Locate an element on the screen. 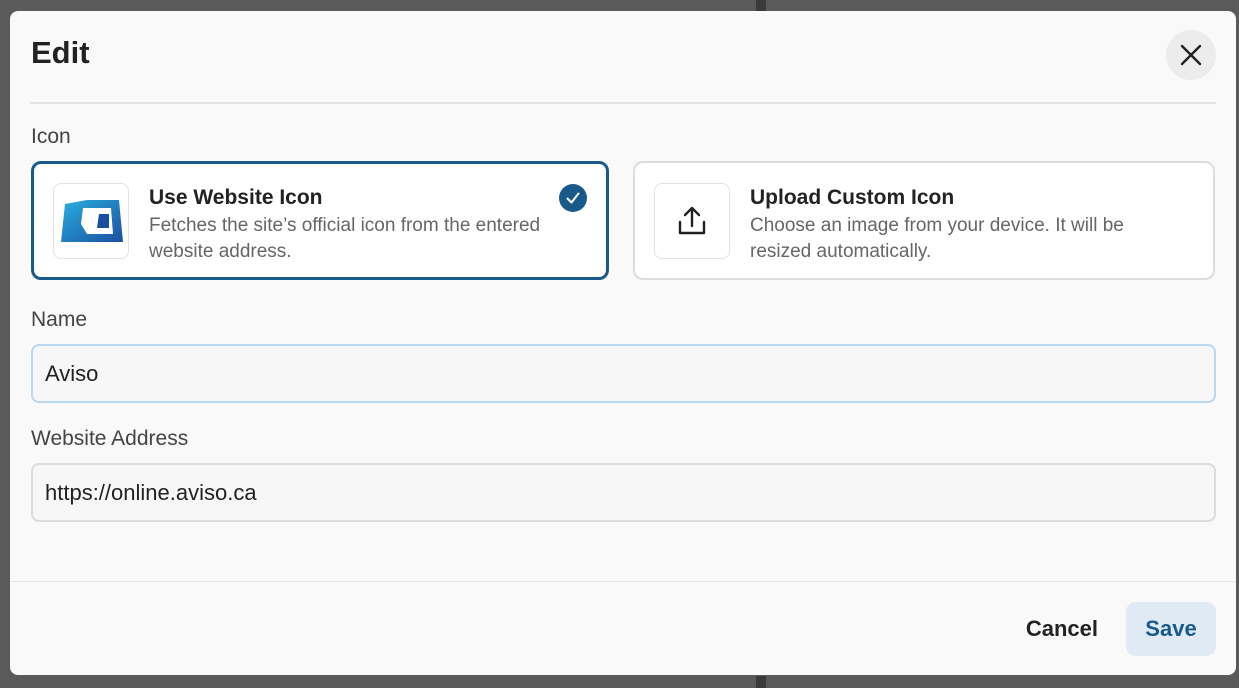 This screenshot has height=688, width=1239. name-input is located at coordinates (623, 373).